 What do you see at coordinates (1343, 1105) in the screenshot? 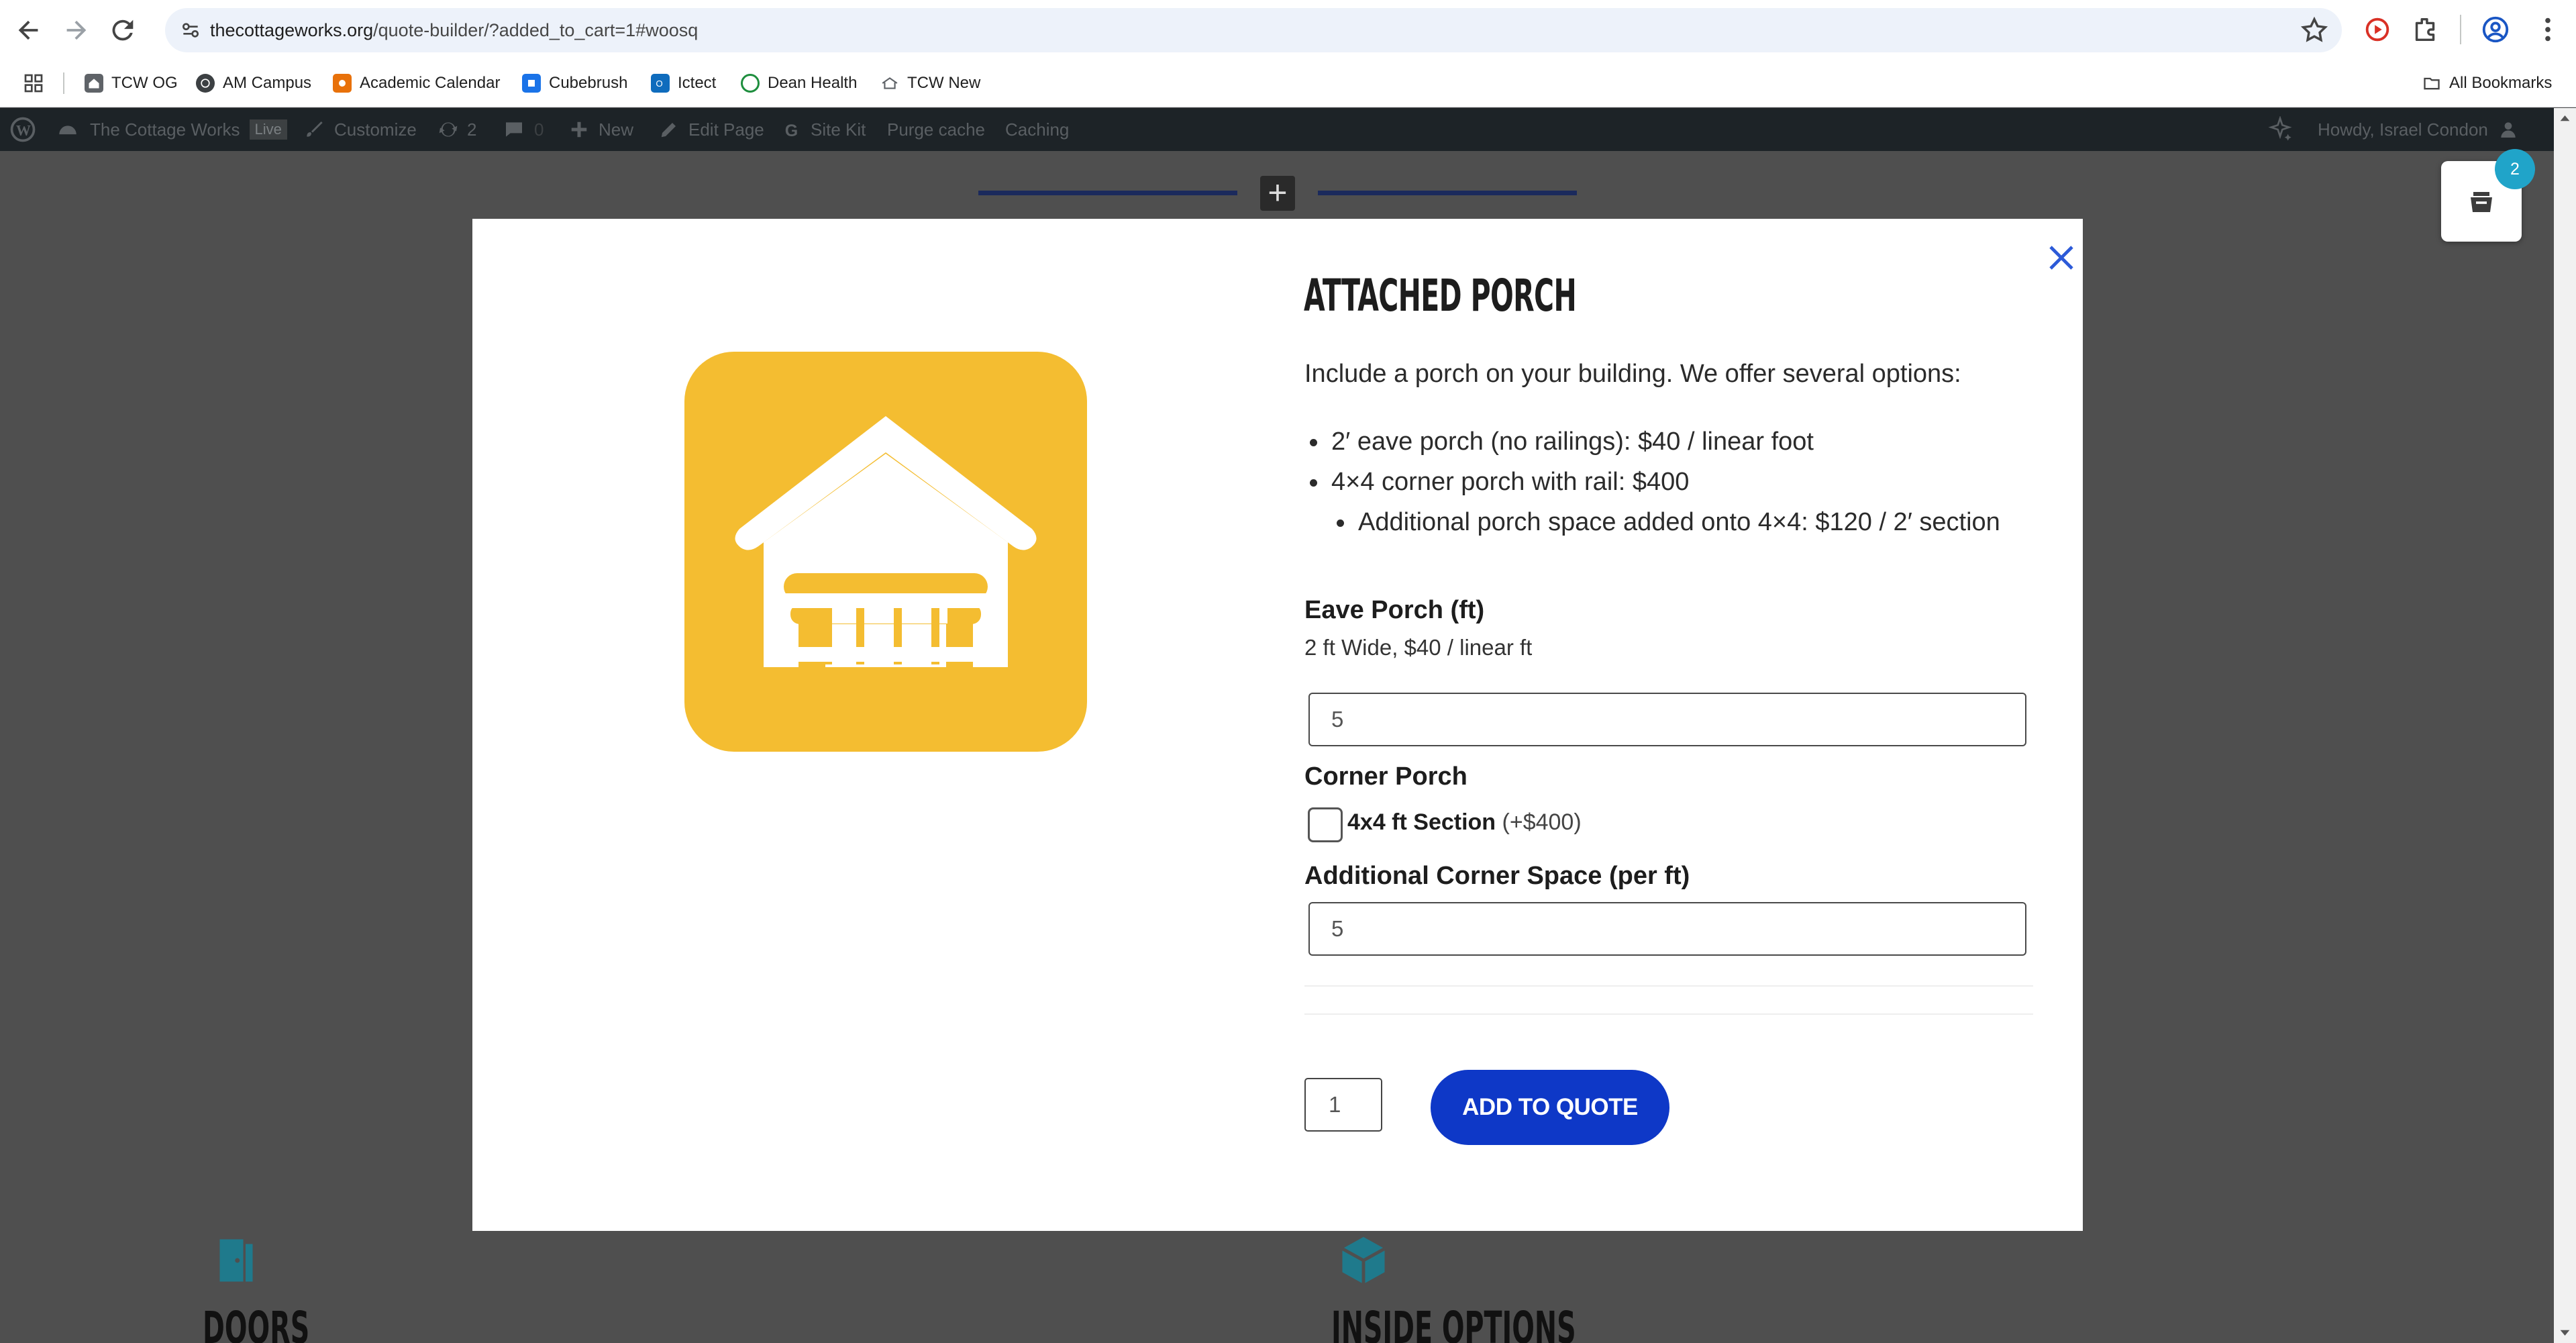
I see `quantity-input` at bounding box center [1343, 1105].